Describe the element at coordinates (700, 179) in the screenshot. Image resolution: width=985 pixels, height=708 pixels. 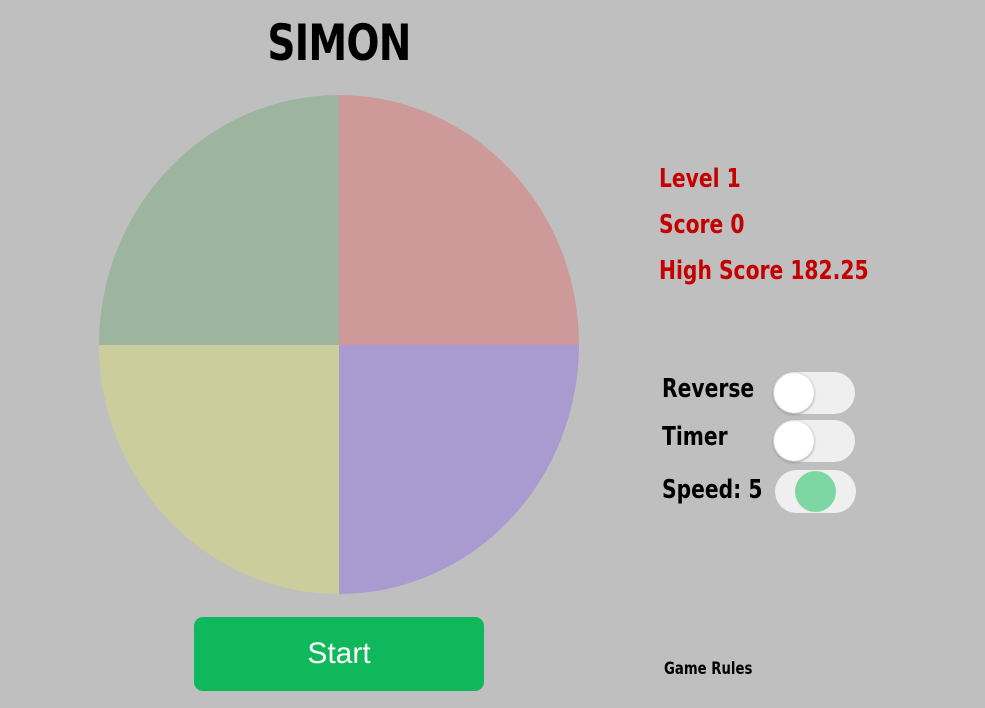
I see `level-display: Level 1` at that location.